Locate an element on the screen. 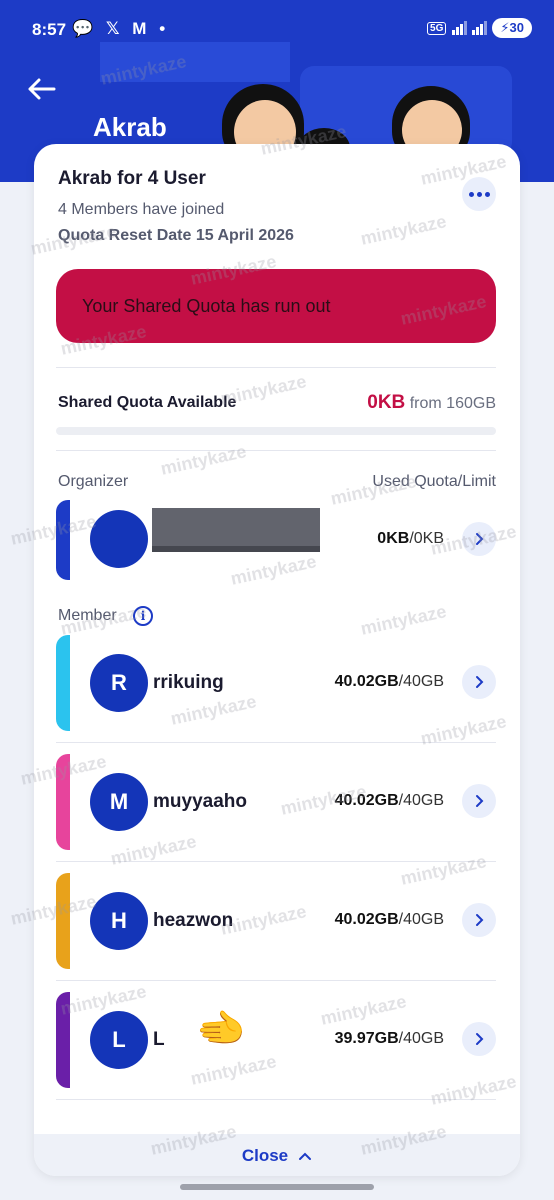  shared-quota-value: 0KB from 160GB is located at coordinates (431, 403).